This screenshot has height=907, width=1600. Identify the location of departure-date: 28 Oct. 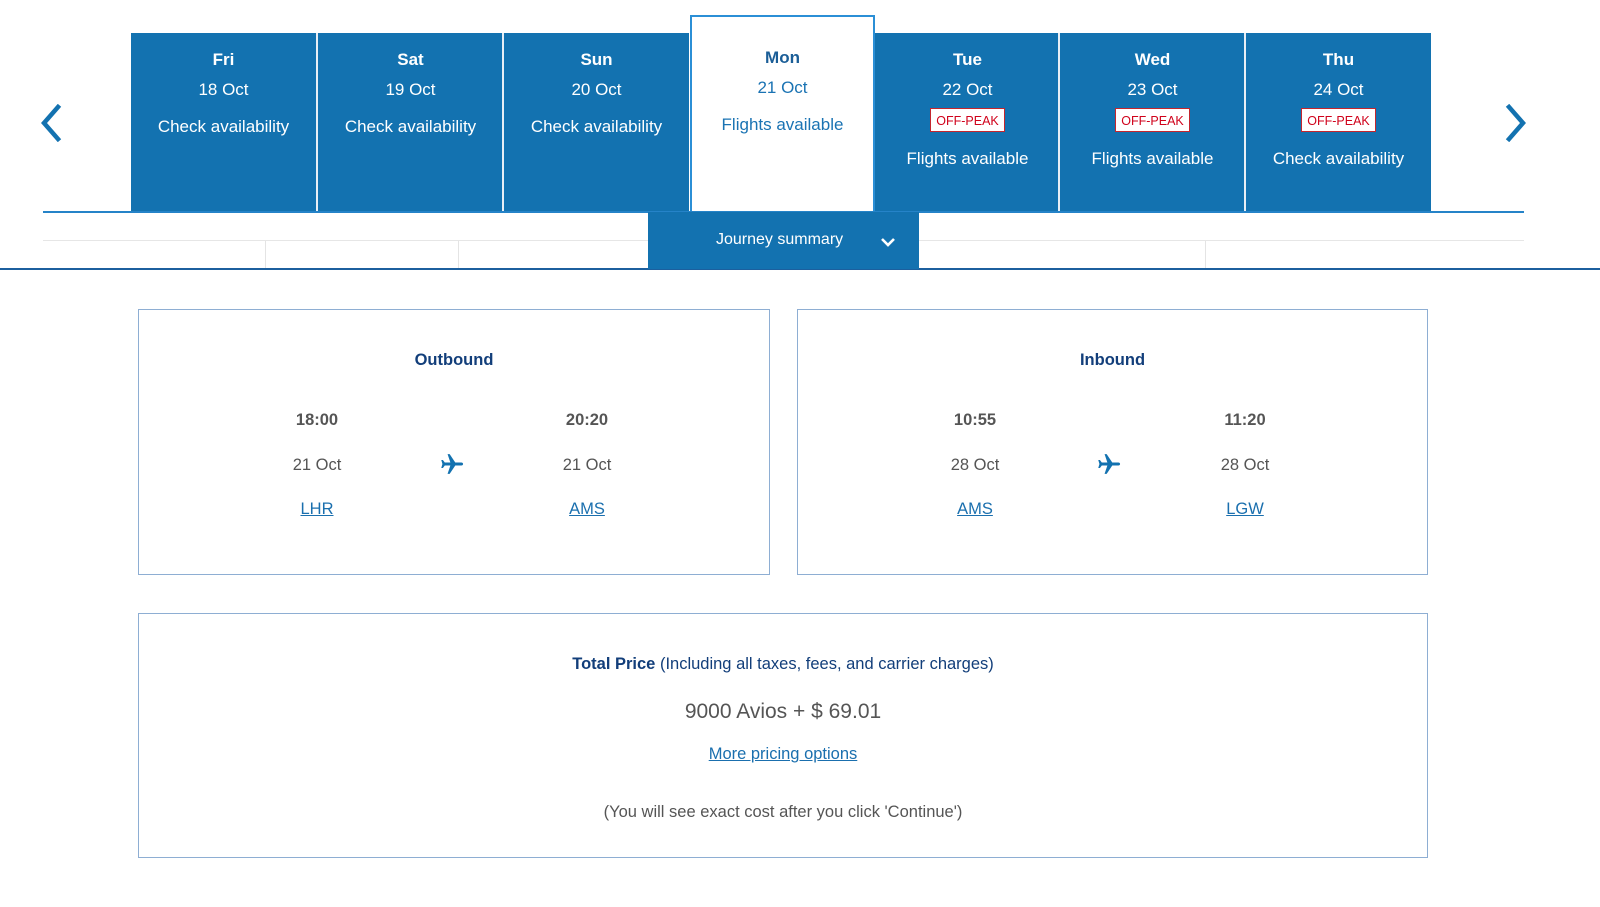
(975, 465).